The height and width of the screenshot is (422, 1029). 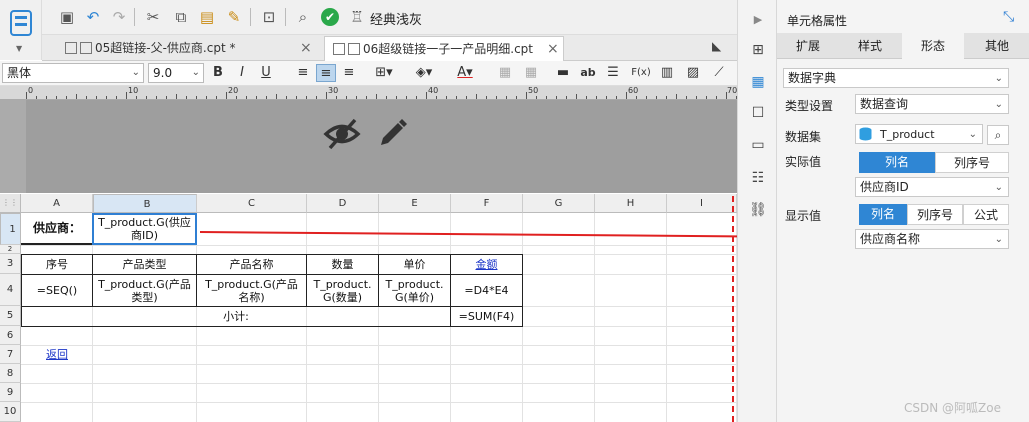 What do you see at coordinates (883, 214) in the screenshot?
I see `display-column-name-toggle: 列名` at bounding box center [883, 214].